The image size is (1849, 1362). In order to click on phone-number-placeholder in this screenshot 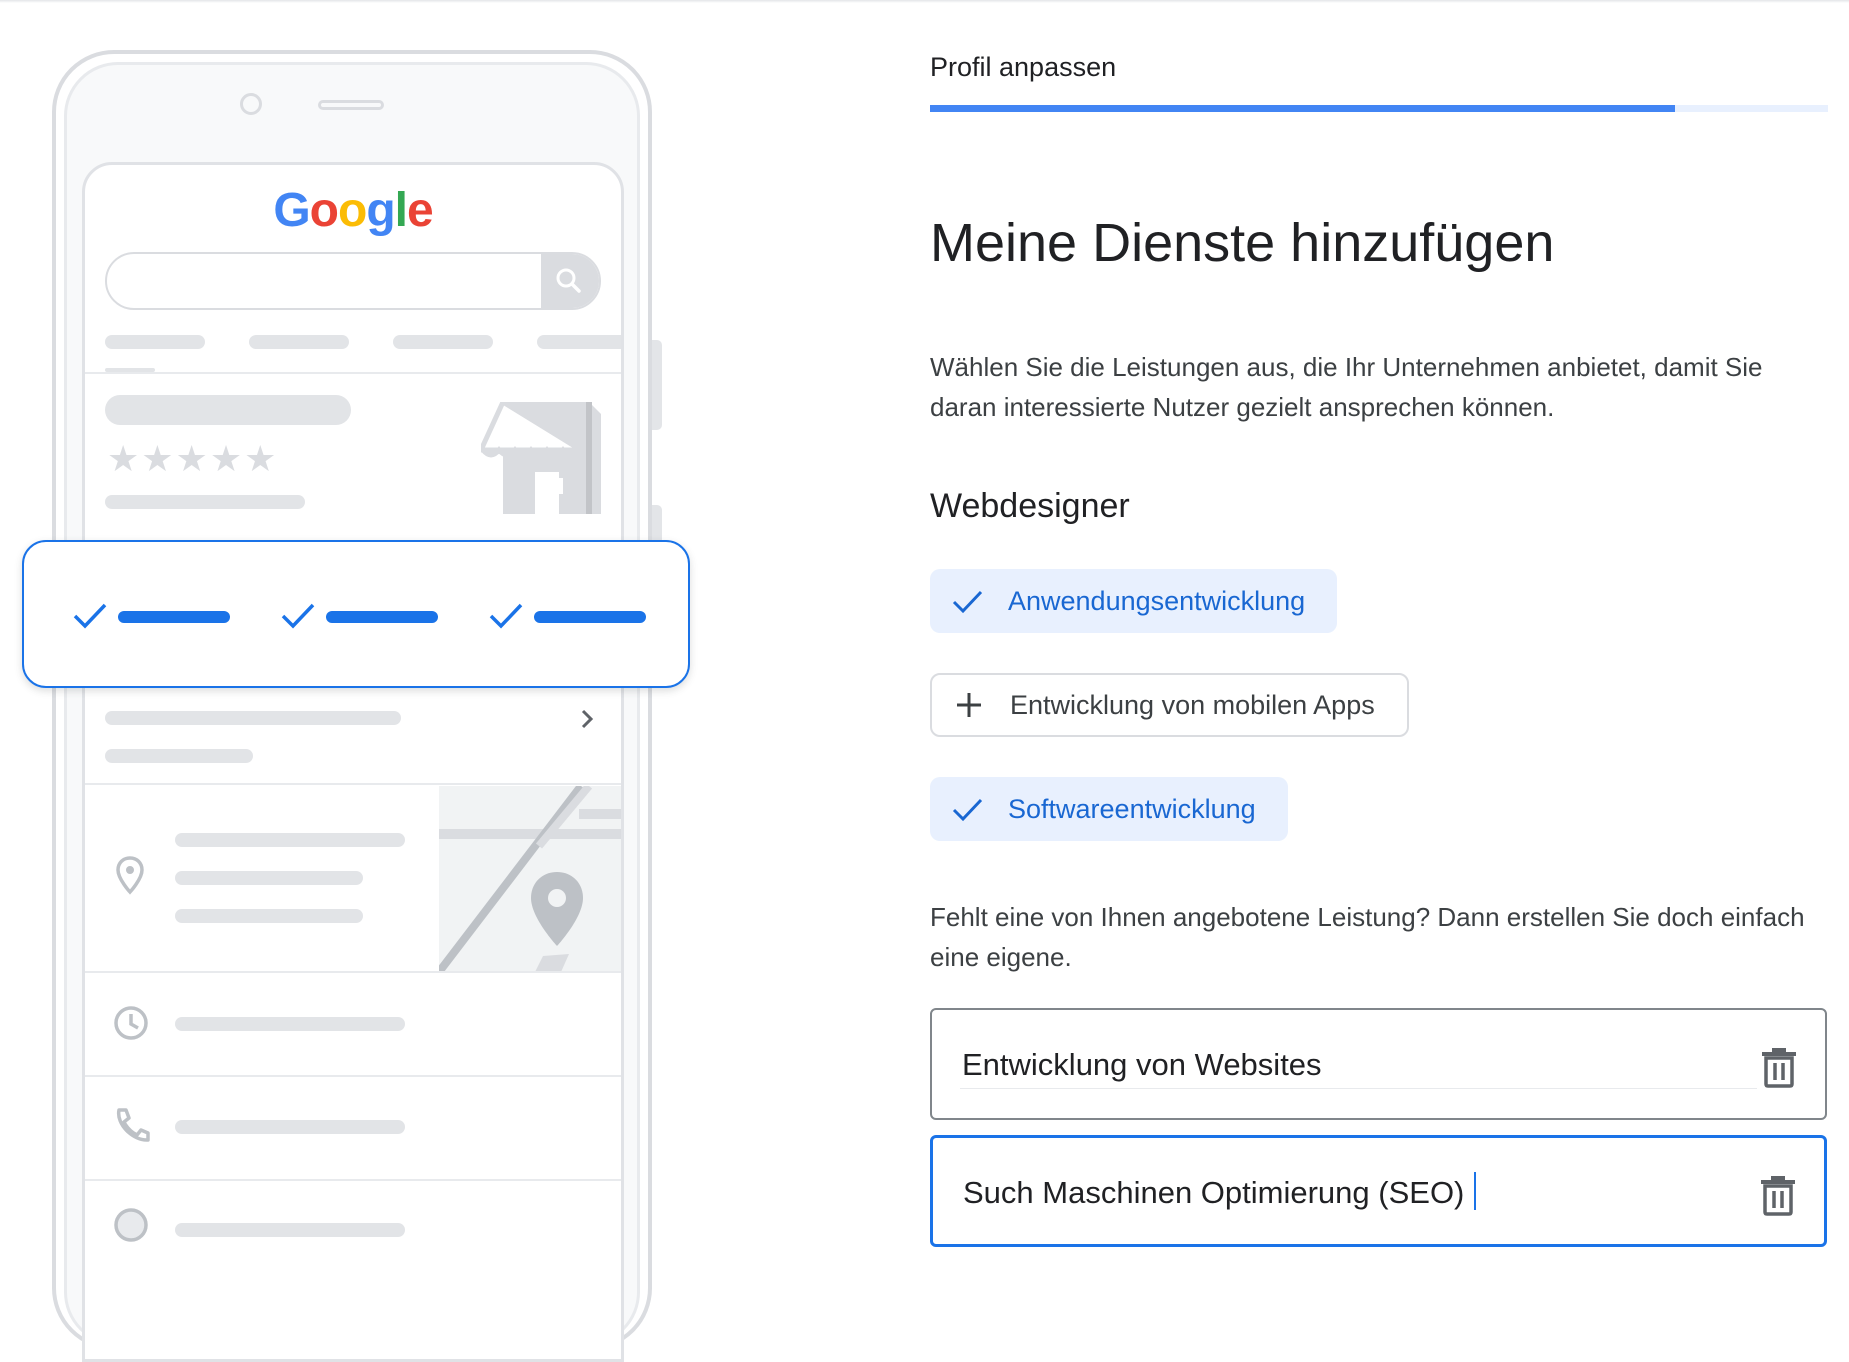, I will do `click(290, 1127)`.